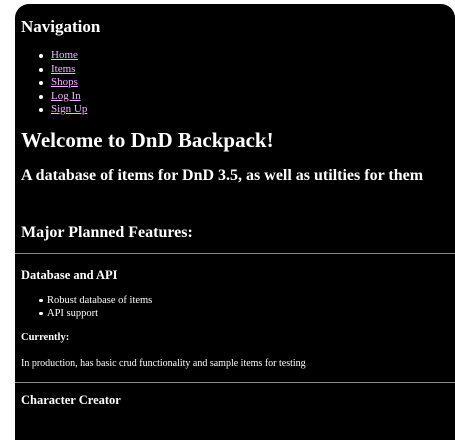 Image resolution: width=455 pixels, height=440 pixels. What do you see at coordinates (69, 109) in the screenshot?
I see `nav-link-sign-up: Sign Up` at bounding box center [69, 109].